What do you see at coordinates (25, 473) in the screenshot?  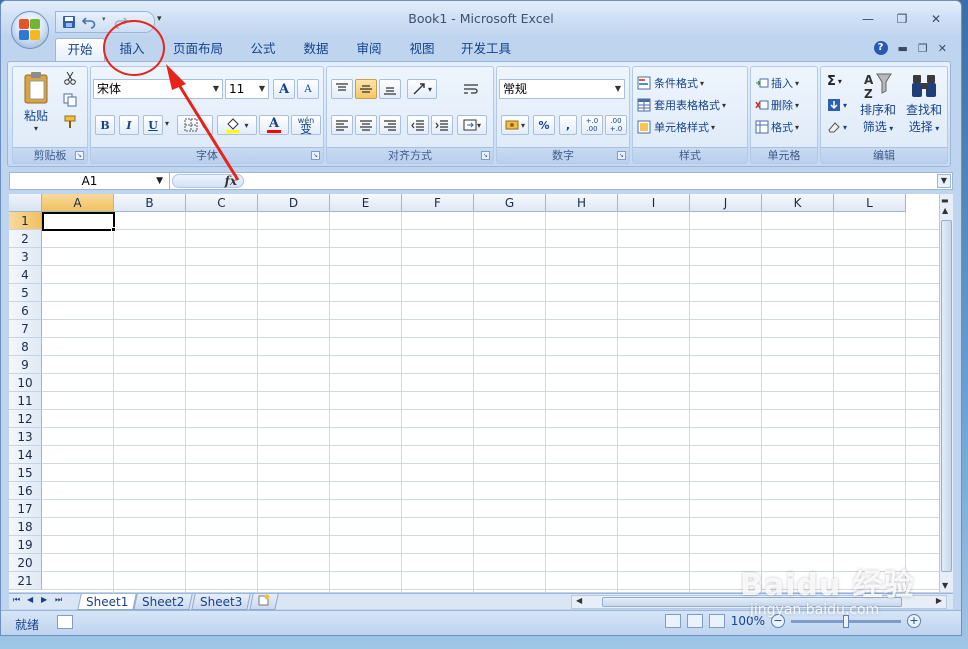 I see `row-header-15: 15` at bounding box center [25, 473].